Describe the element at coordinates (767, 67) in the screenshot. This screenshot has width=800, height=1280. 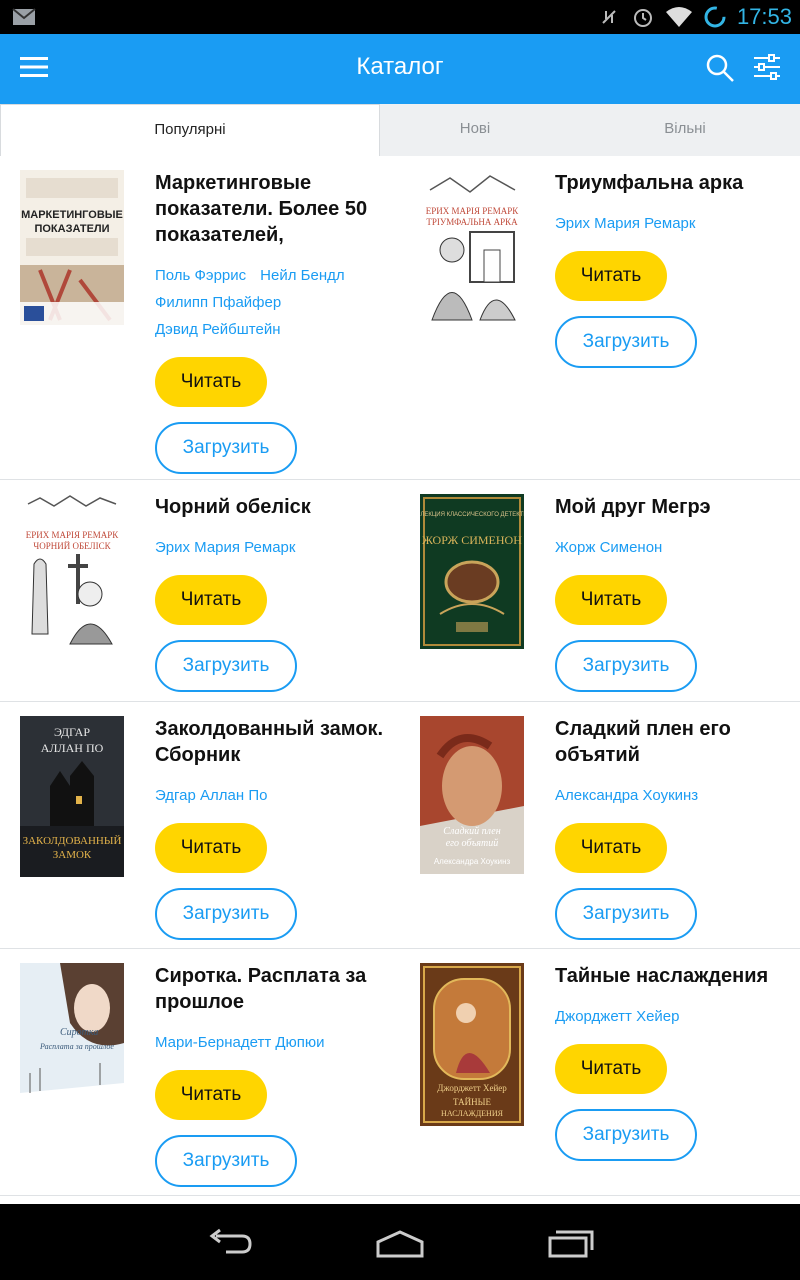
I see `filter-settings-icon` at that location.